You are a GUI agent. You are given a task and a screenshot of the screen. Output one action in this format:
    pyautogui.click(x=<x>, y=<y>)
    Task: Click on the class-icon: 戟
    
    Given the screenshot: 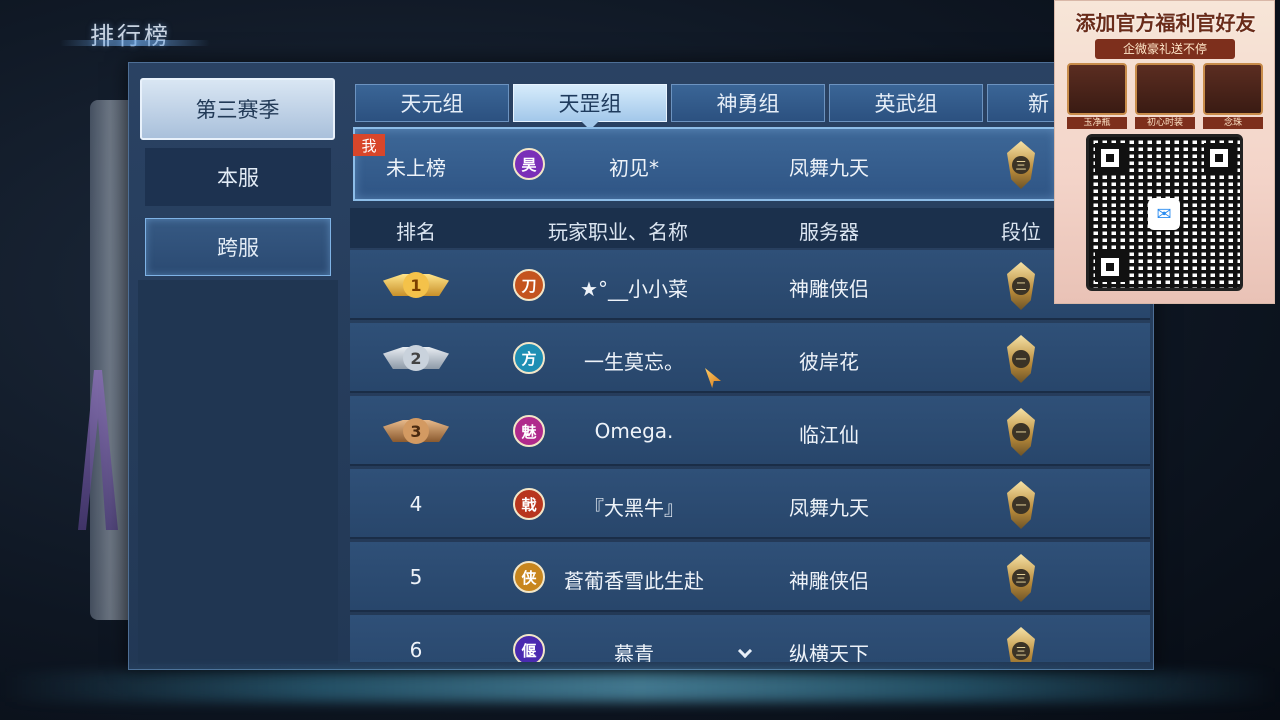 What is the action you would take?
    pyautogui.click(x=529, y=504)
    